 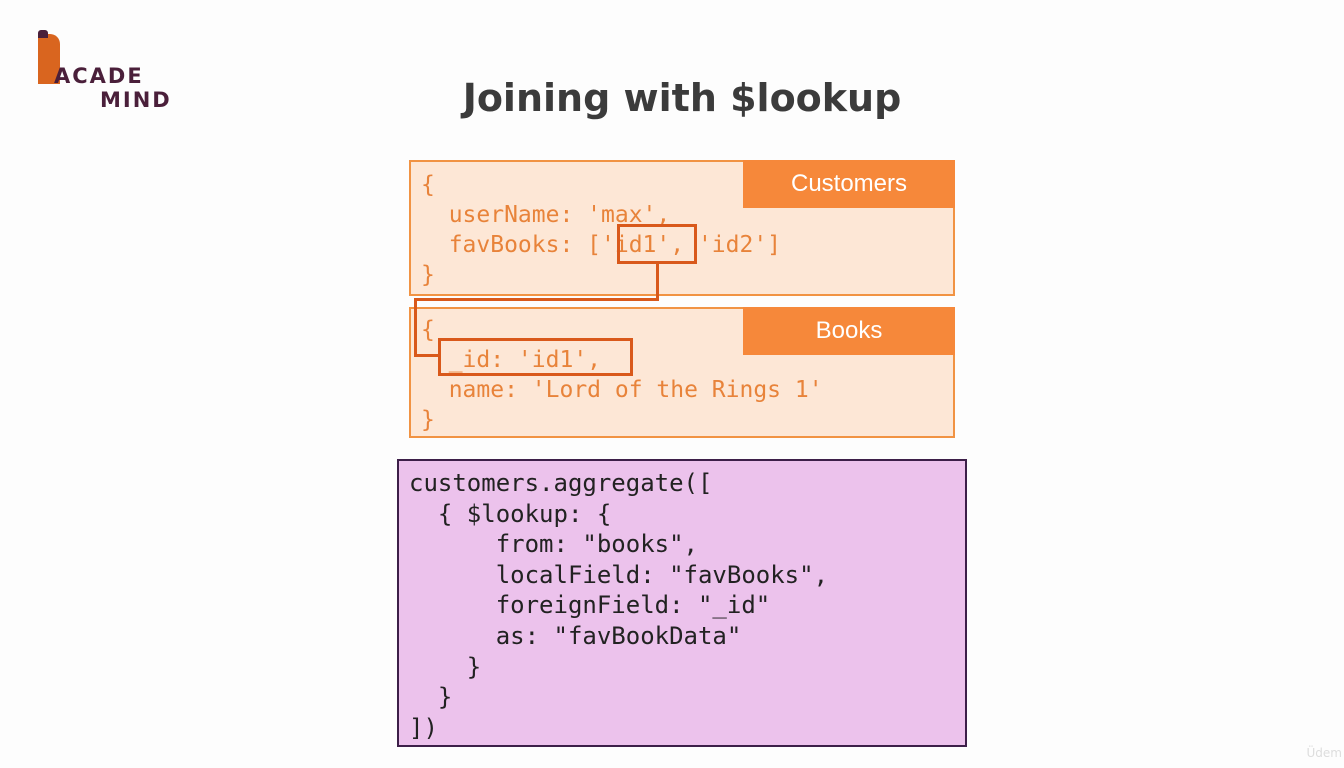 I want to click on books-code-line: {, so click(x=428, y=330).